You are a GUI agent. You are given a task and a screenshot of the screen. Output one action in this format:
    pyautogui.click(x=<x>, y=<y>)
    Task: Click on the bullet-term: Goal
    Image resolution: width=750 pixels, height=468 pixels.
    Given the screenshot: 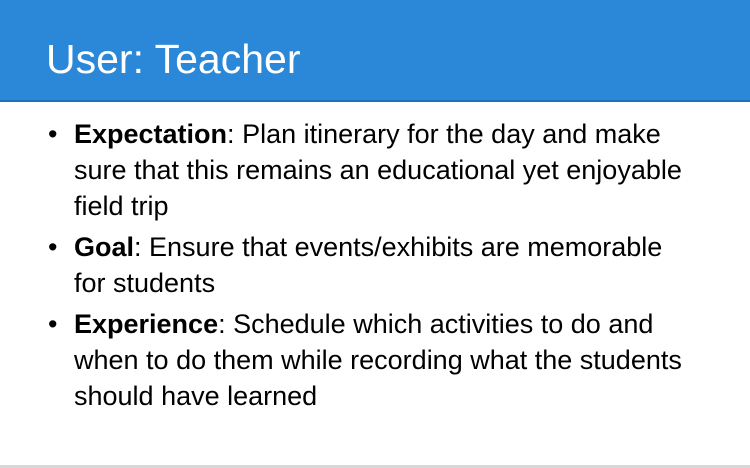 What is the action you would take?
    pyautogui.click(x=104, y=247)
    